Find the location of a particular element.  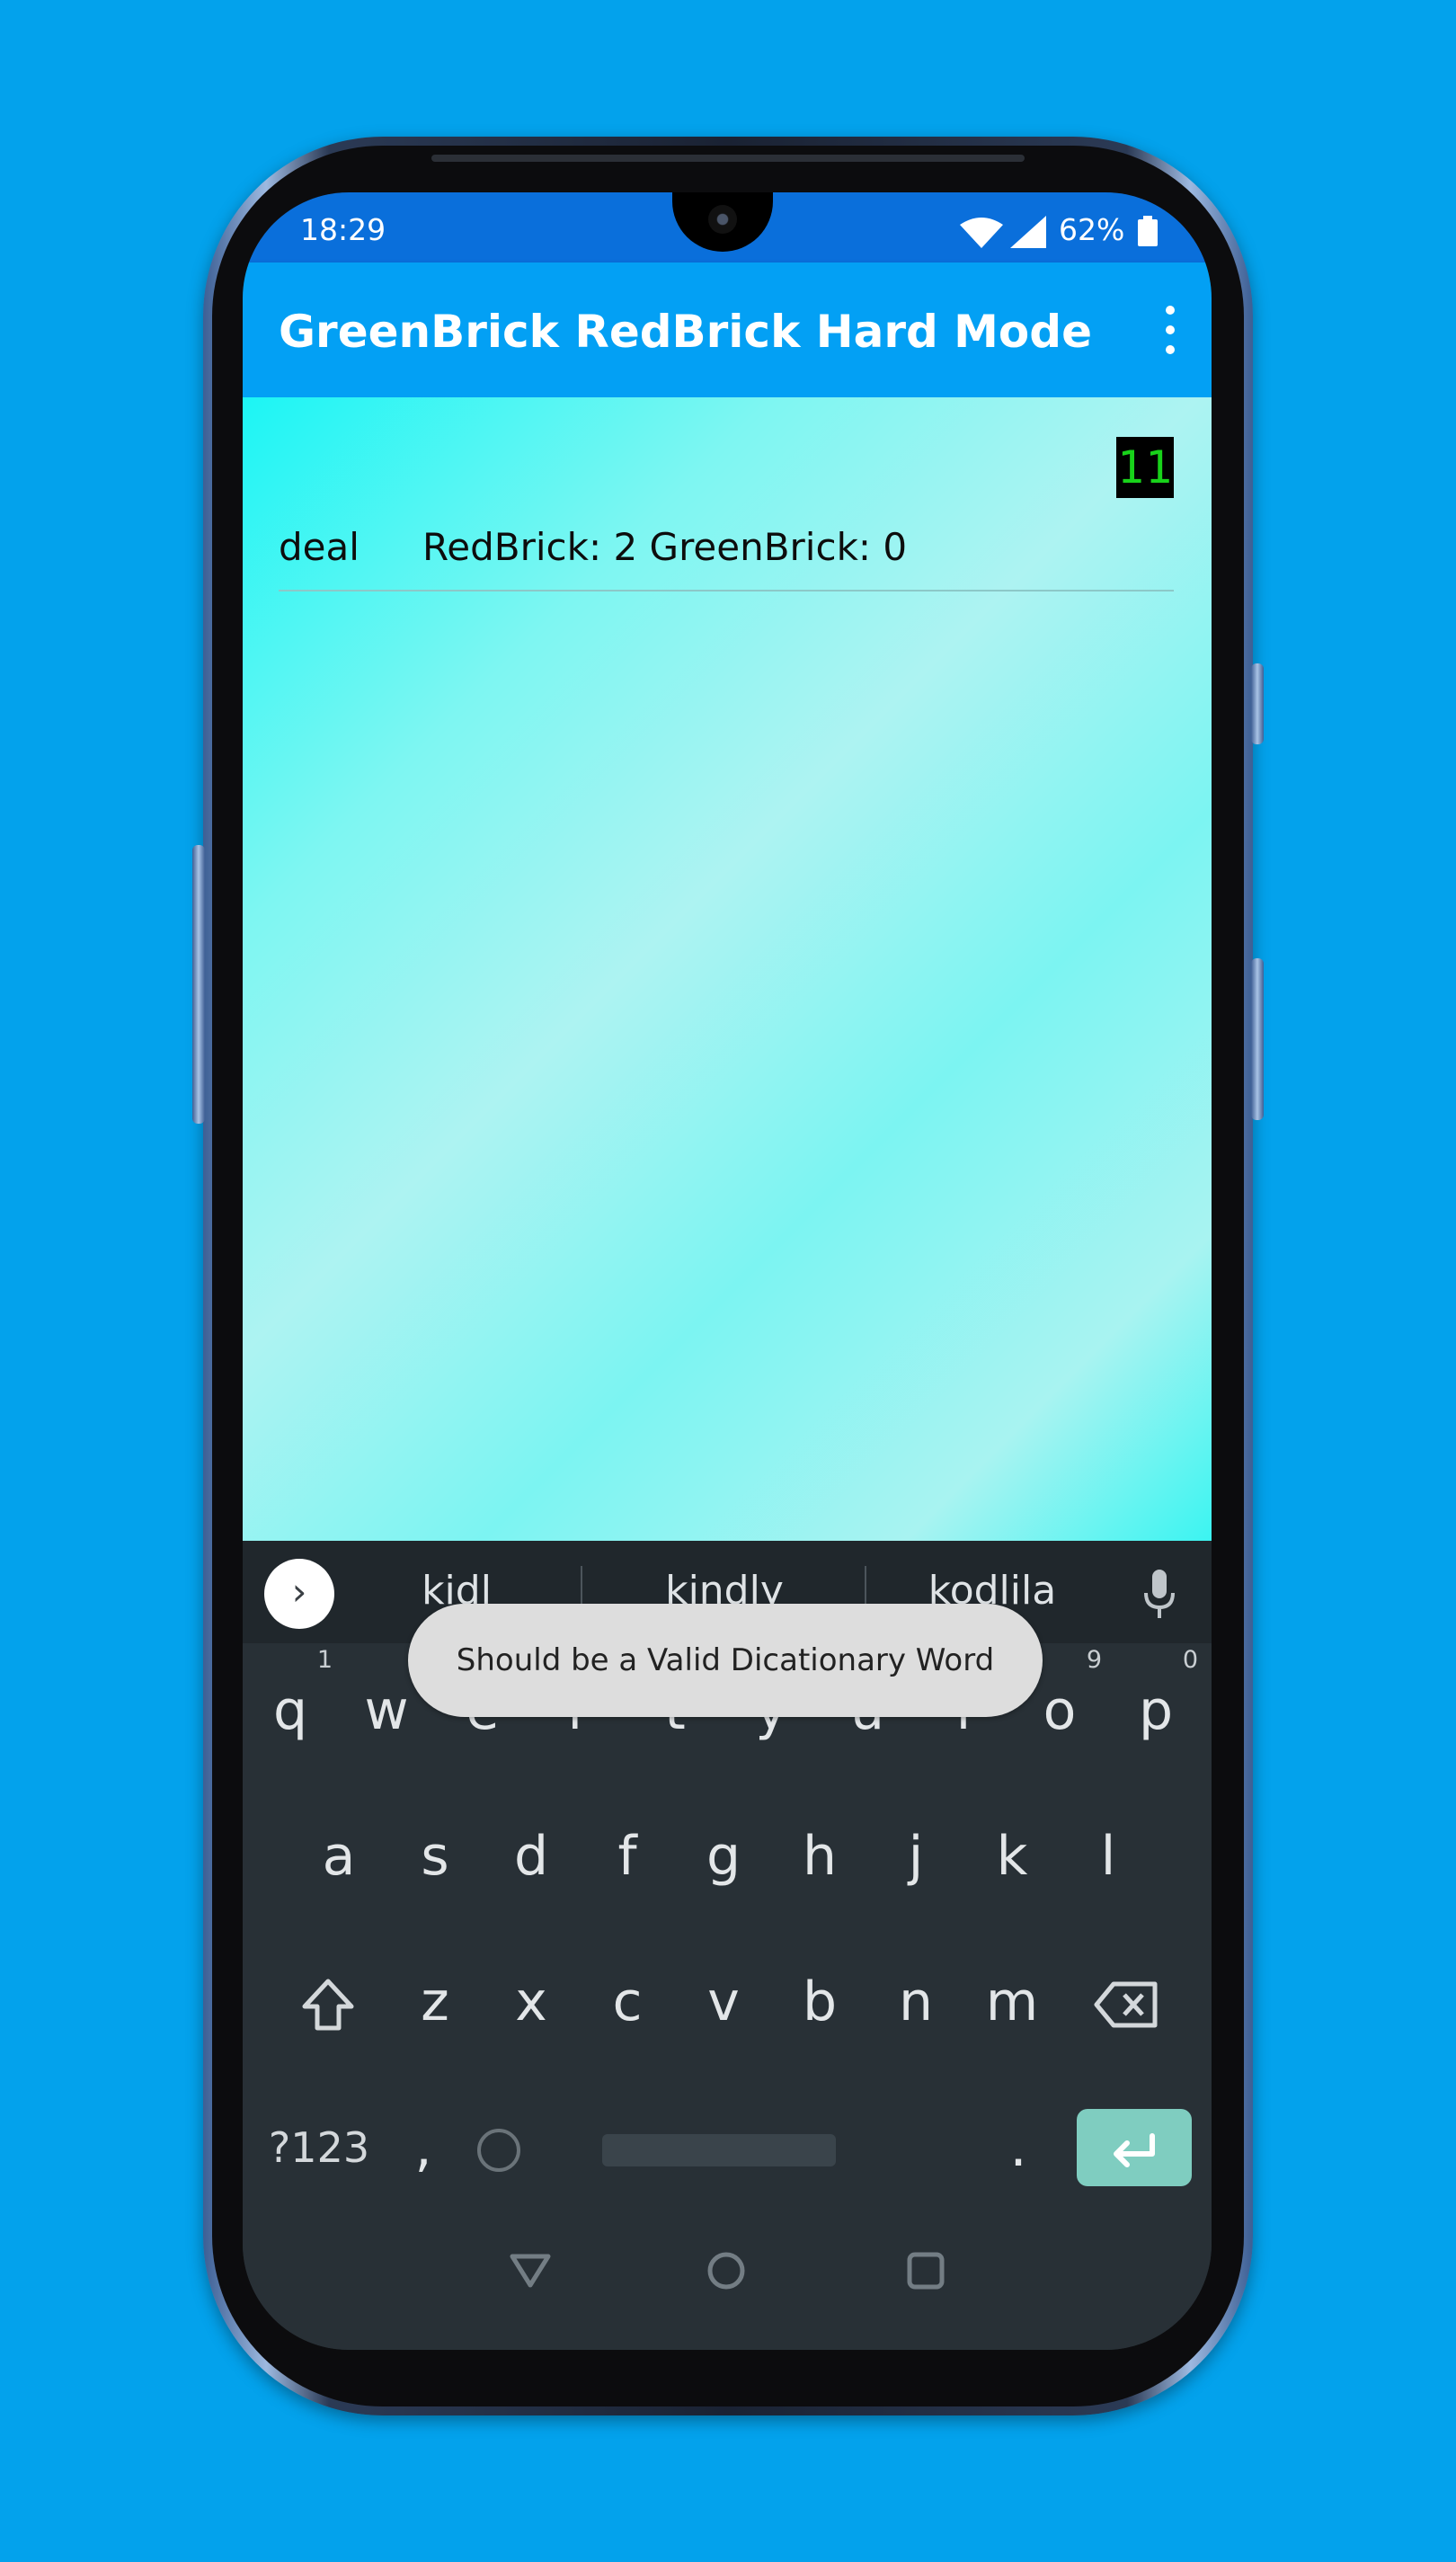

shift-key is located at coordinates (328, 2002).